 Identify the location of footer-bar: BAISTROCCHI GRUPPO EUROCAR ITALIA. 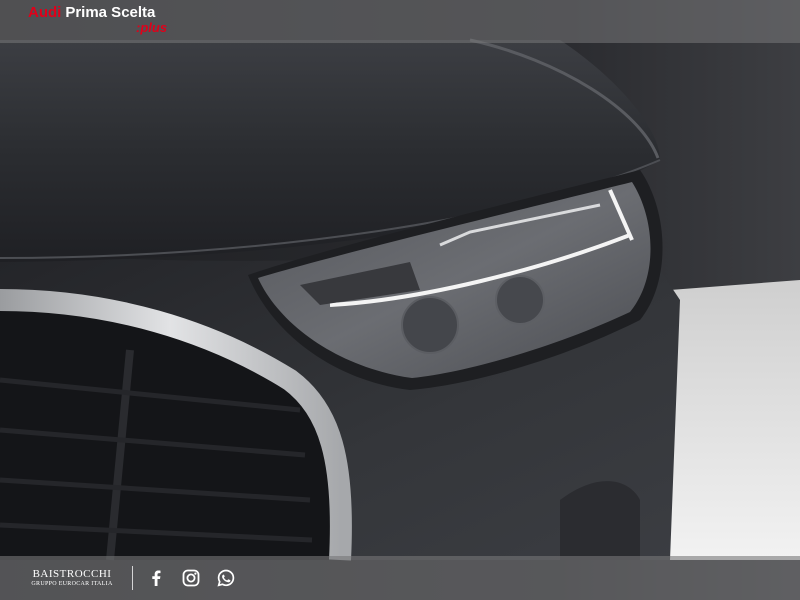
(400, 578).